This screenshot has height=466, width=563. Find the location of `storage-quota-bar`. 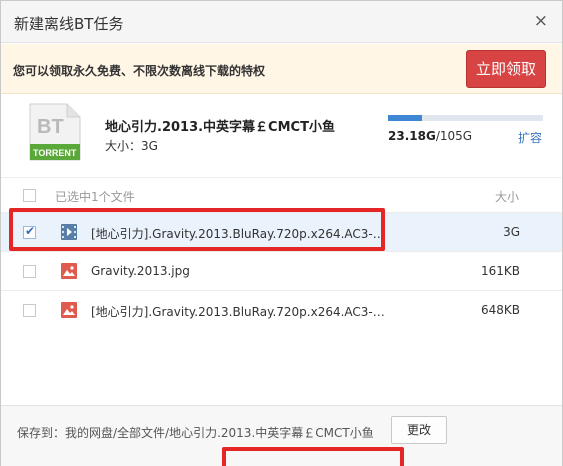

storage-quota-bar is located at coordinates (465, 118).